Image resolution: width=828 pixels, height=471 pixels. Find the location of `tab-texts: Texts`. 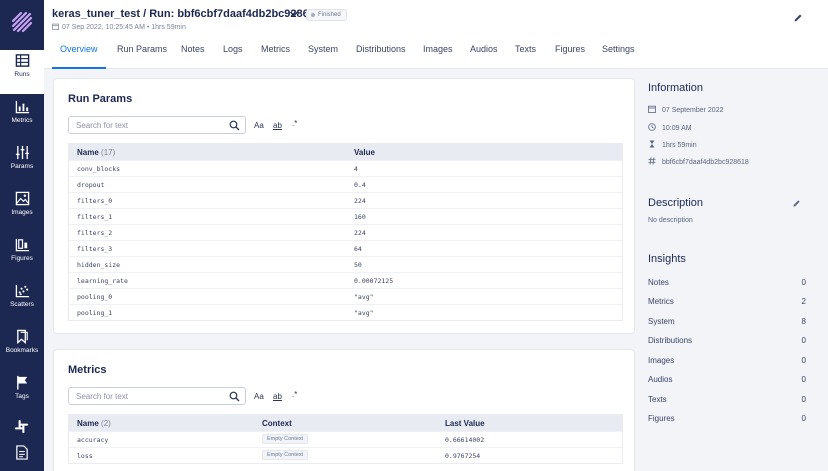

tab-texts: Texts is located at coordinates (525, 56).